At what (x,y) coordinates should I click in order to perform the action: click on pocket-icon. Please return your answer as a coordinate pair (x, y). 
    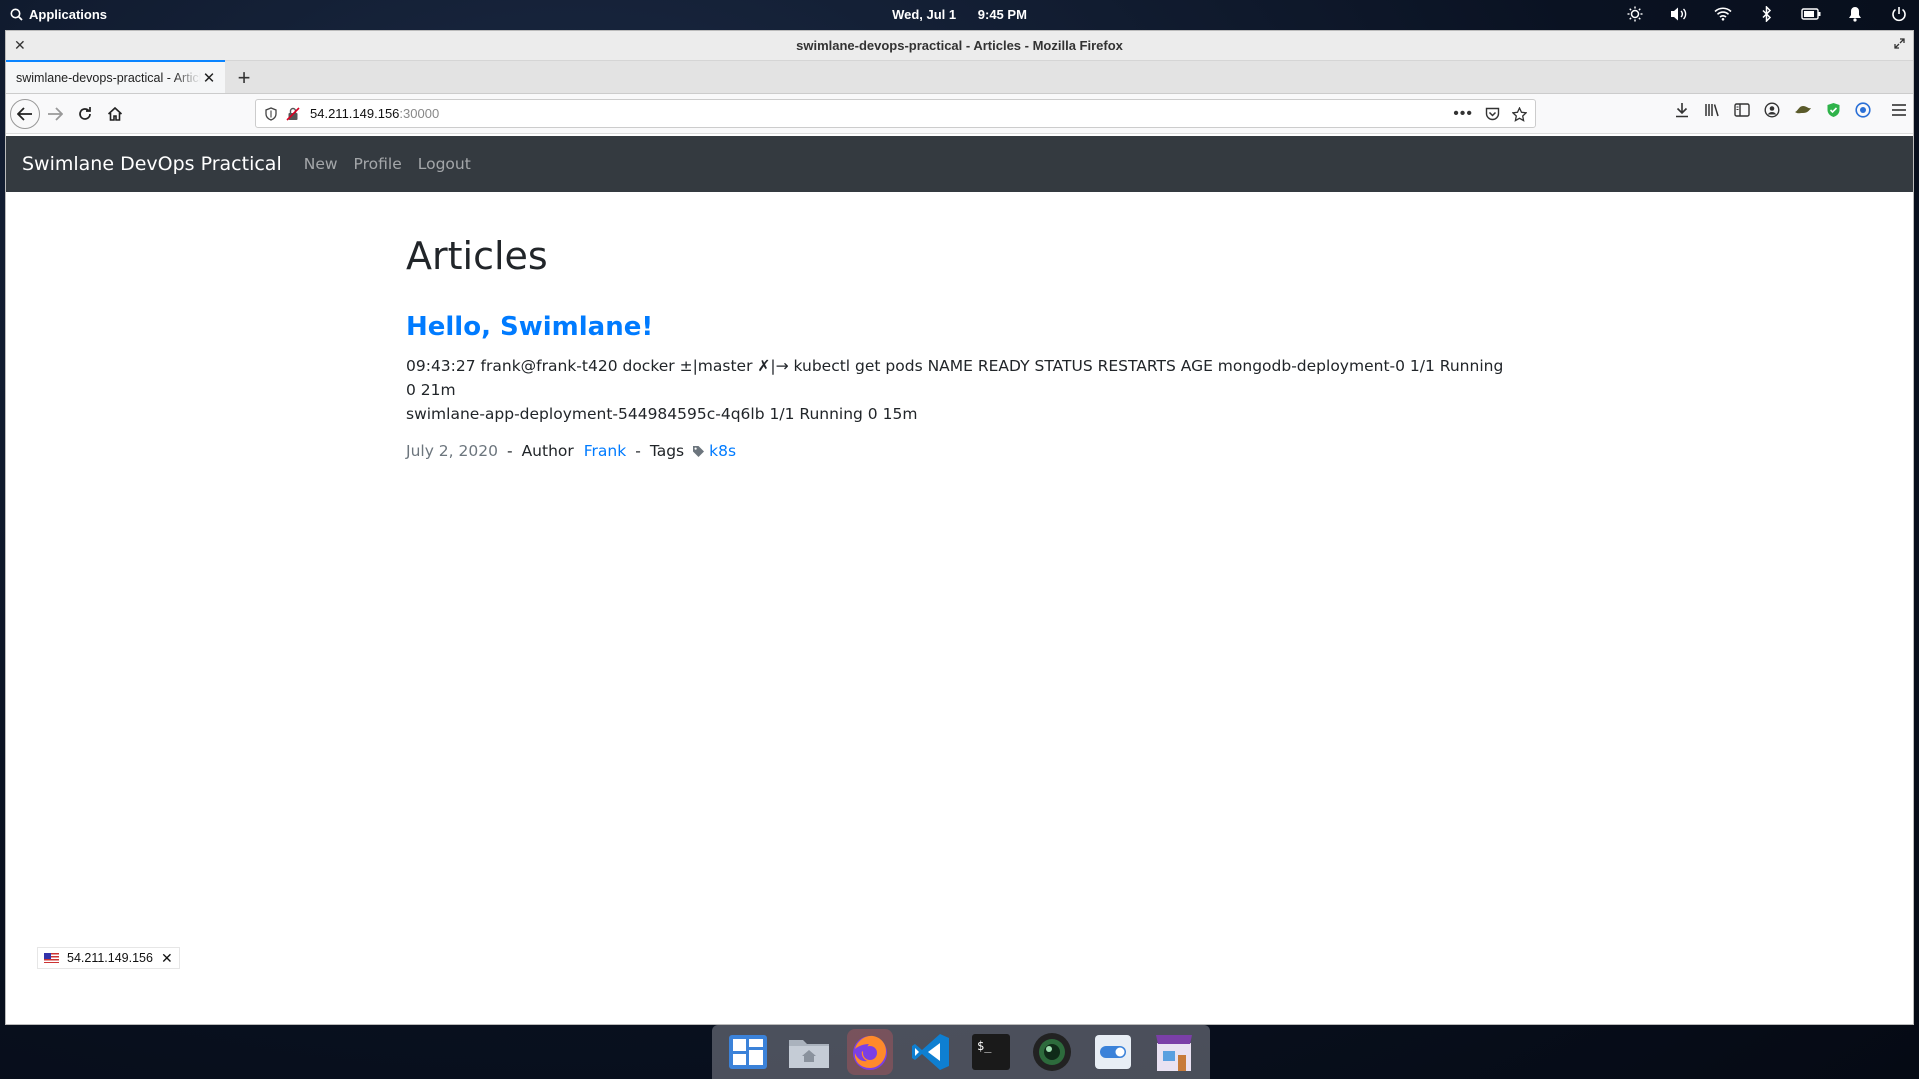
    Looking at the image, I should click on (1492, 114).